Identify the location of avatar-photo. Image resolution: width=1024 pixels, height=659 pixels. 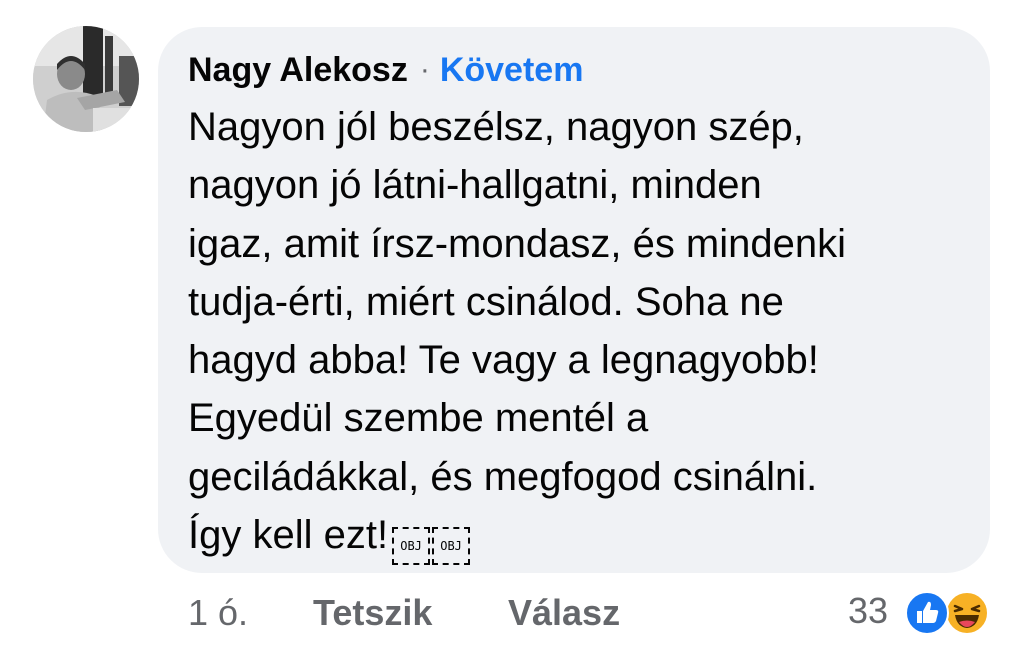
(86, 79).